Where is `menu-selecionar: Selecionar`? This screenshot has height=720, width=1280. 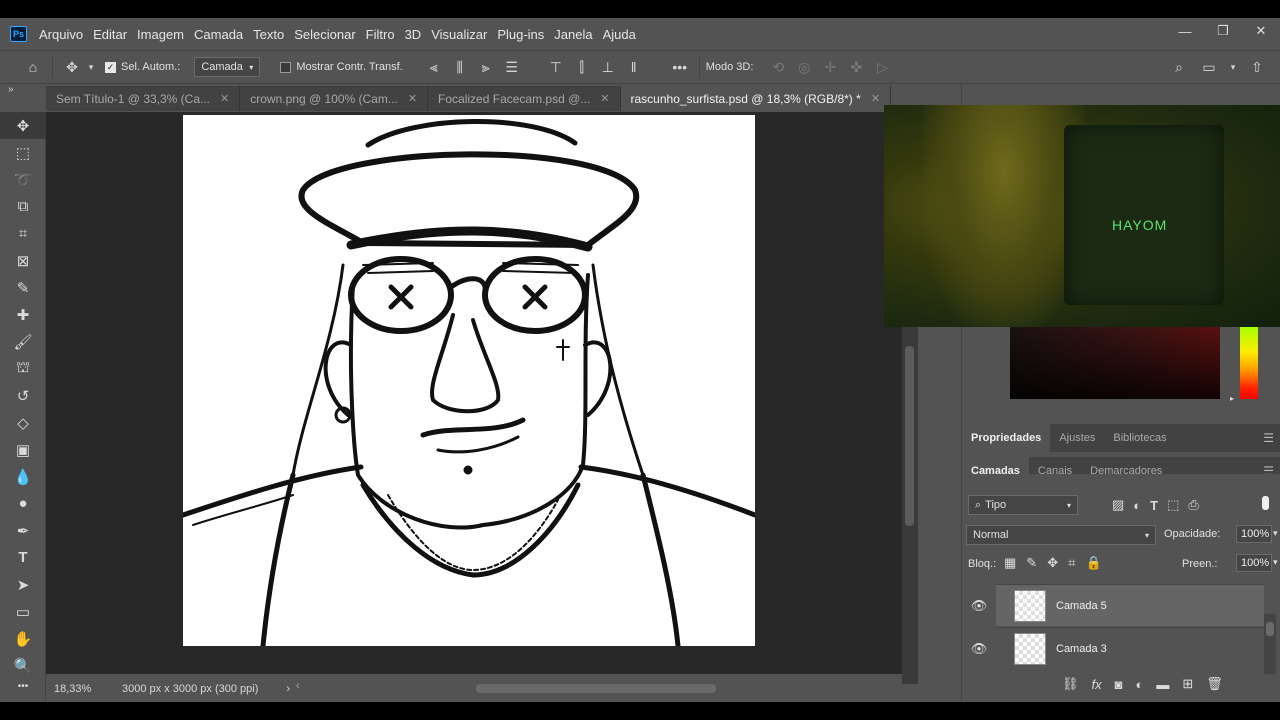
menu-selecionar: Selecionar is located at coordinates (324, 34).